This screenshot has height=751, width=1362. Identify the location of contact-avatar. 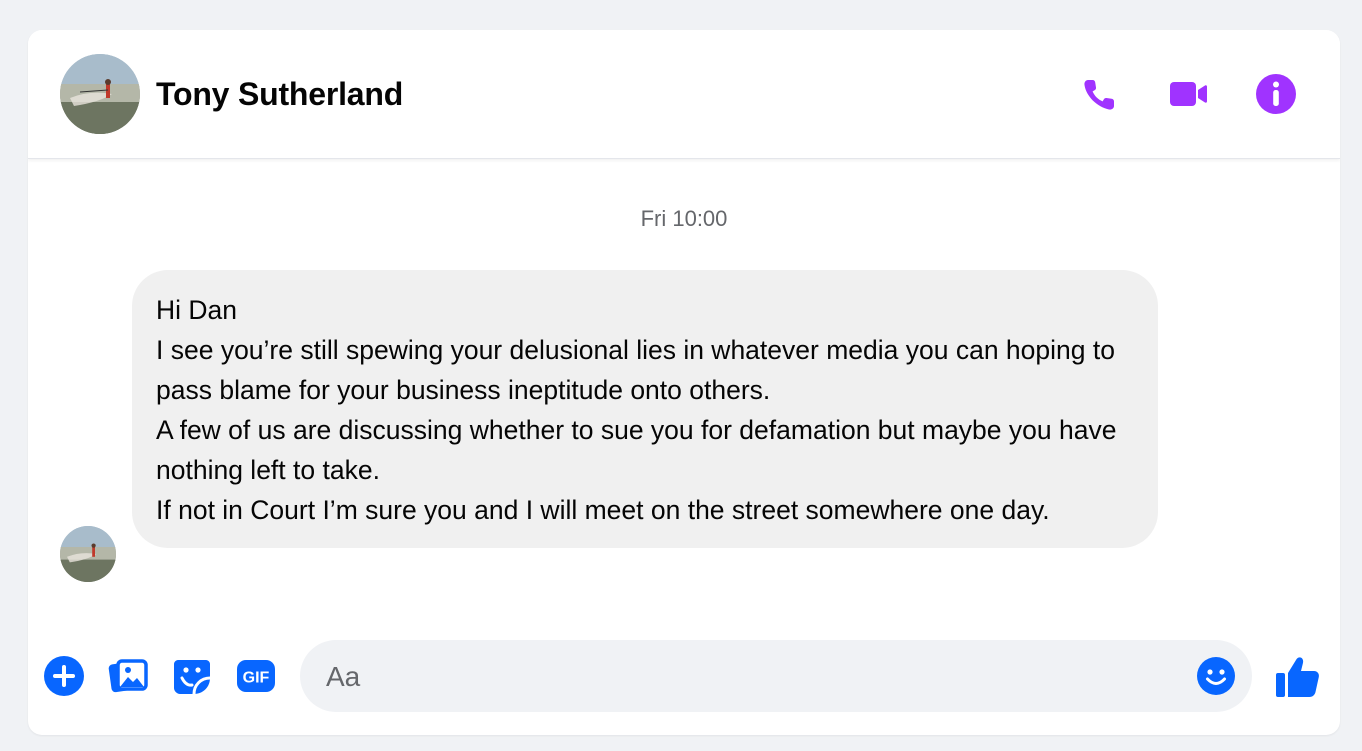
(100, 94).